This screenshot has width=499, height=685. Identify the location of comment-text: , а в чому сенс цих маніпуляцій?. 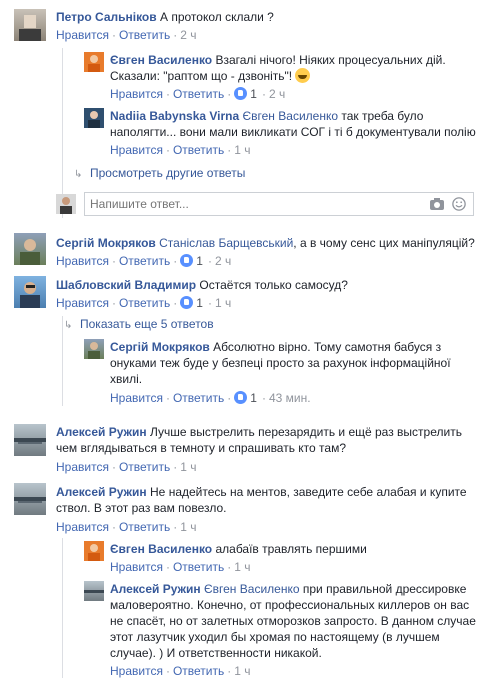
(384, 243).